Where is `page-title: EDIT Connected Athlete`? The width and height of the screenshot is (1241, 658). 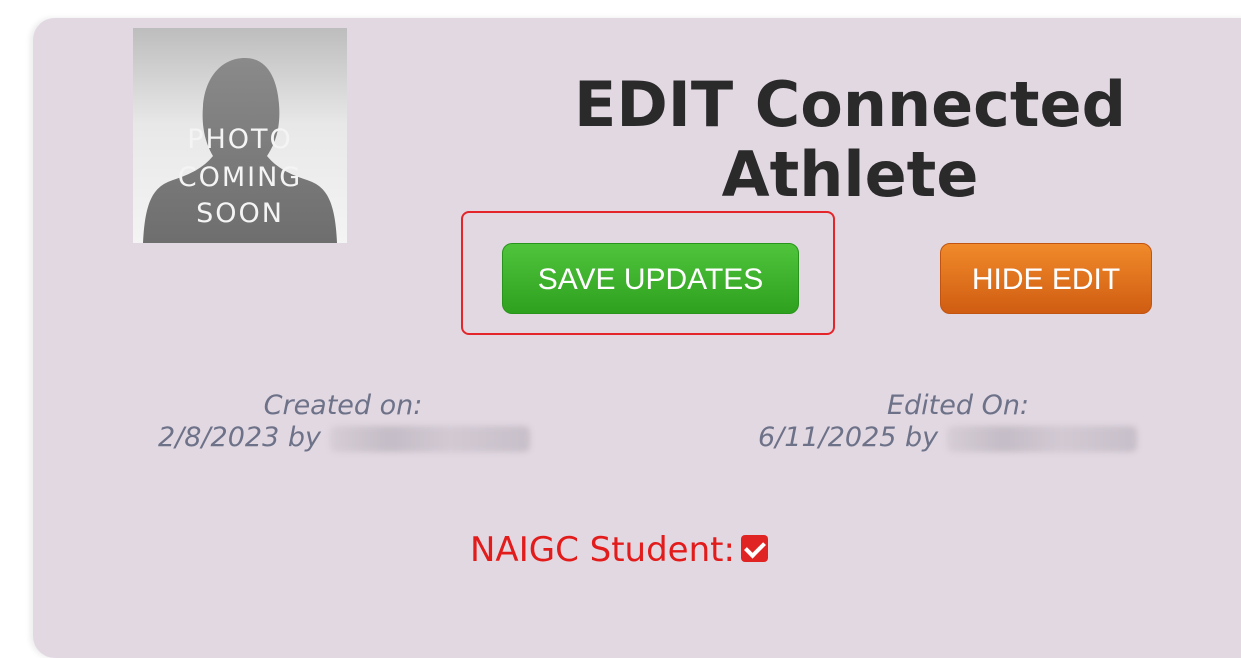 page-title: EDIT Connected Athlete is located at coordinates (850, 140).